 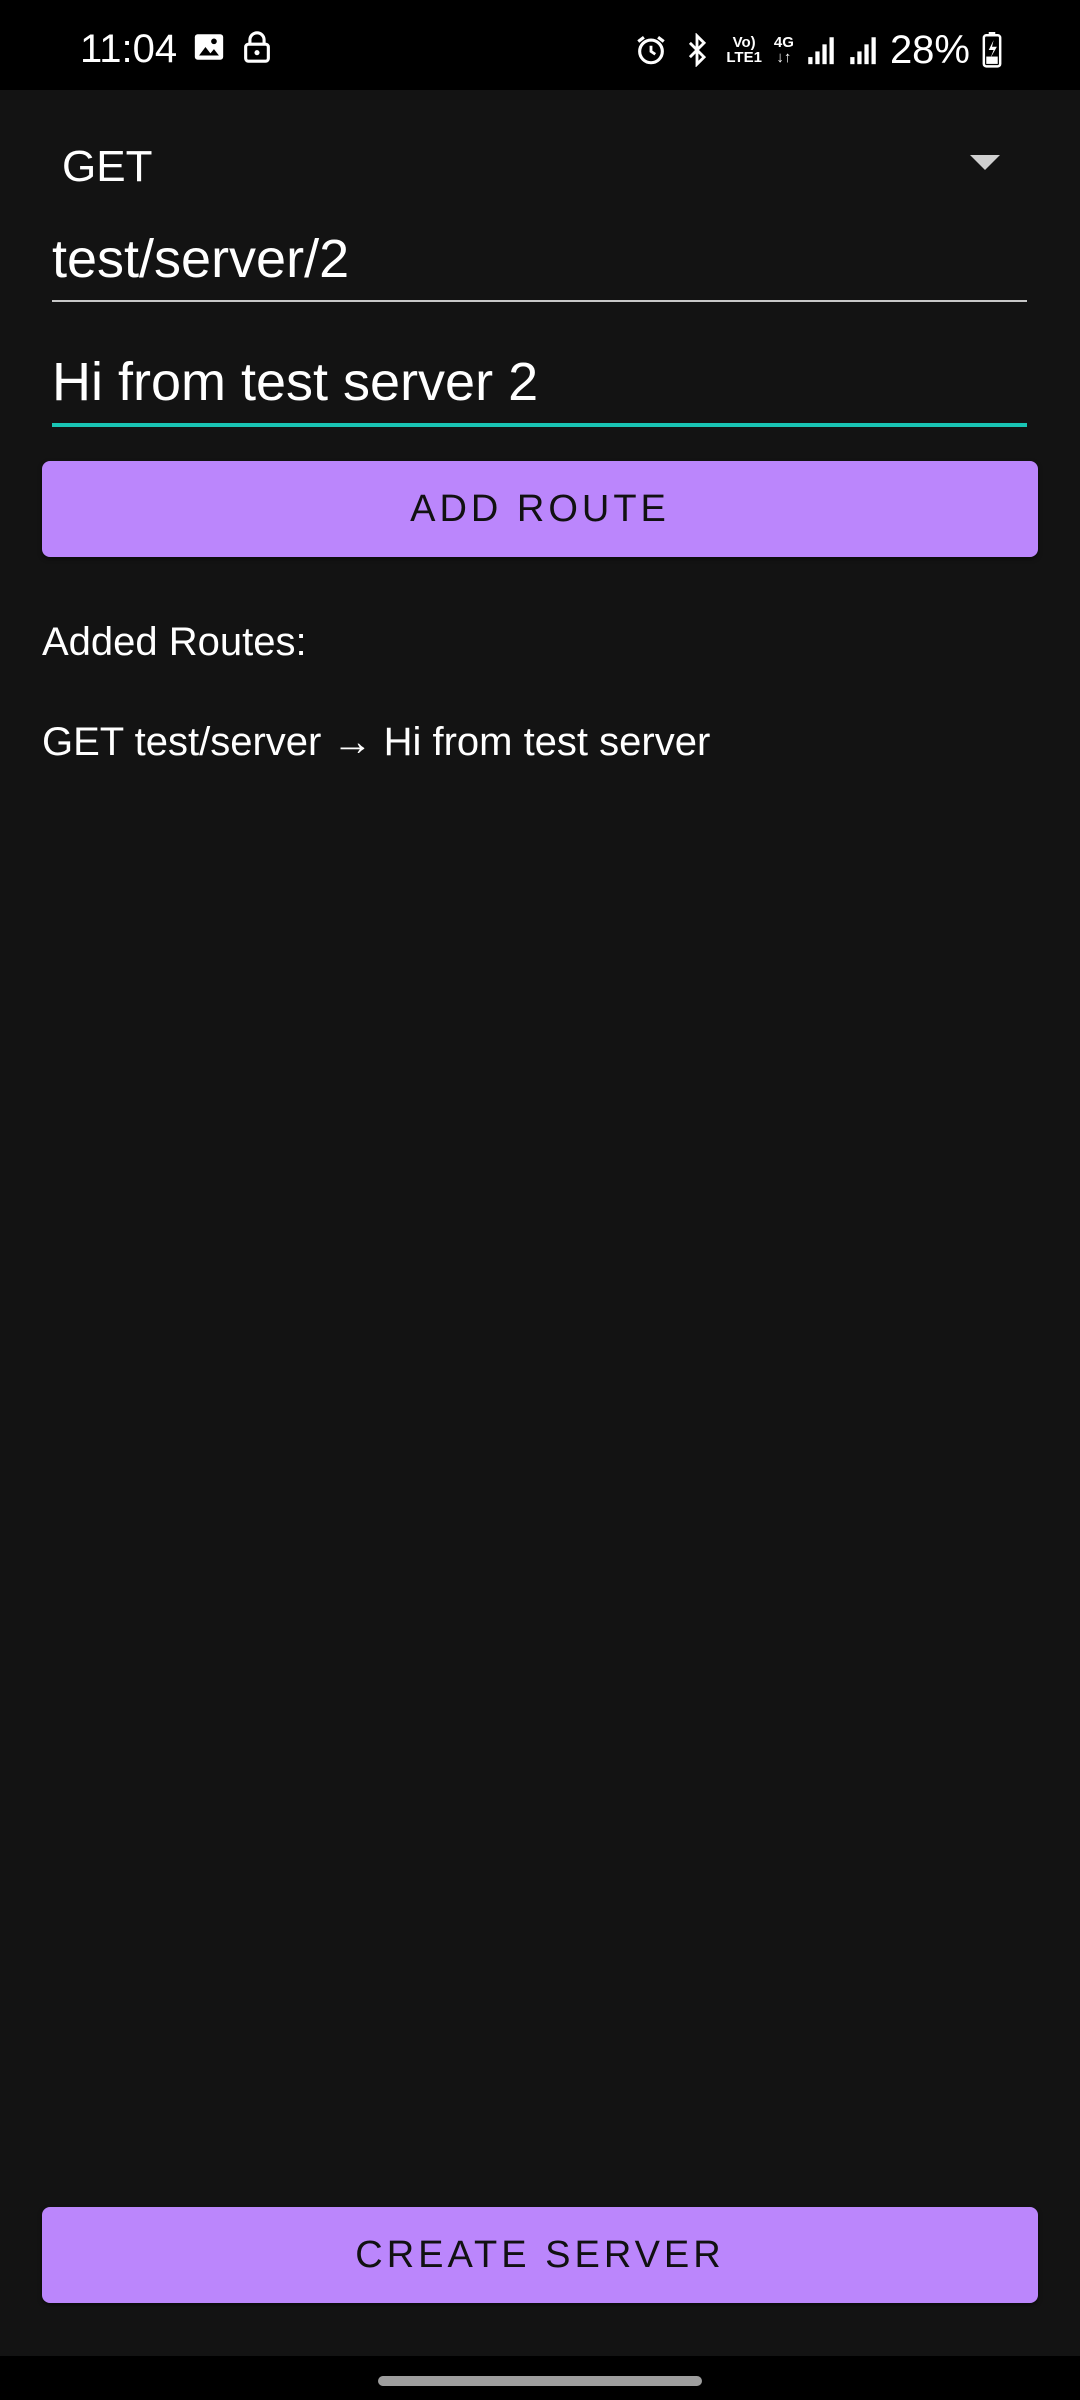 I want to click on battery-percent: 28%, so click(x=929, y=50).